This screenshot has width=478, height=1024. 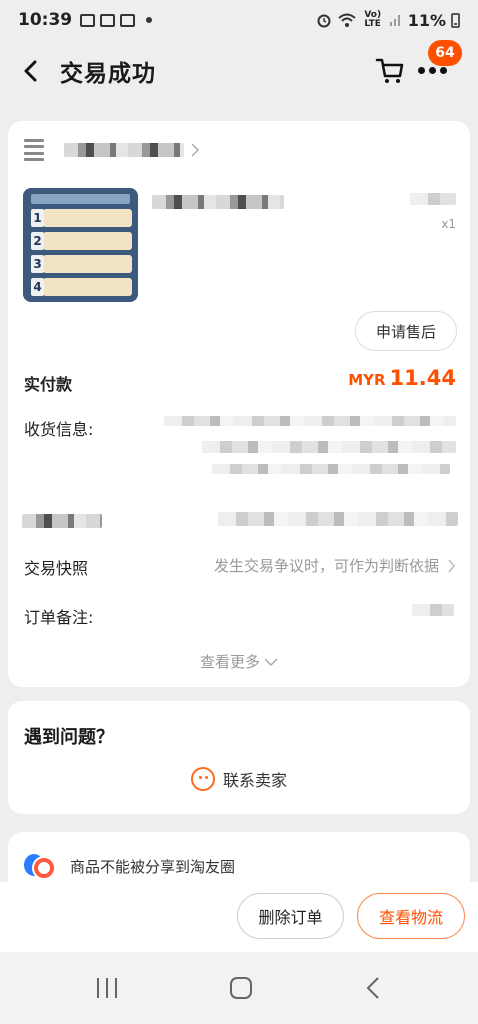 What do you see at coordinates (124, 150) in the screenshot?
I see `store-name-redacted` at bounding box center [124, 150].